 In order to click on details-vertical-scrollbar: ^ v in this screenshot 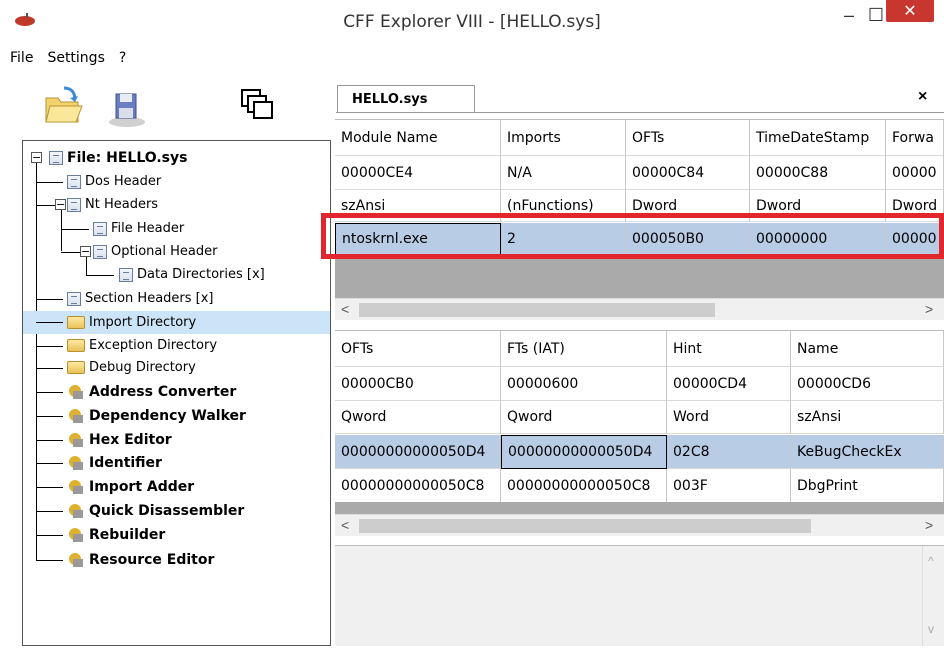, I will do `click(933, 596)`.